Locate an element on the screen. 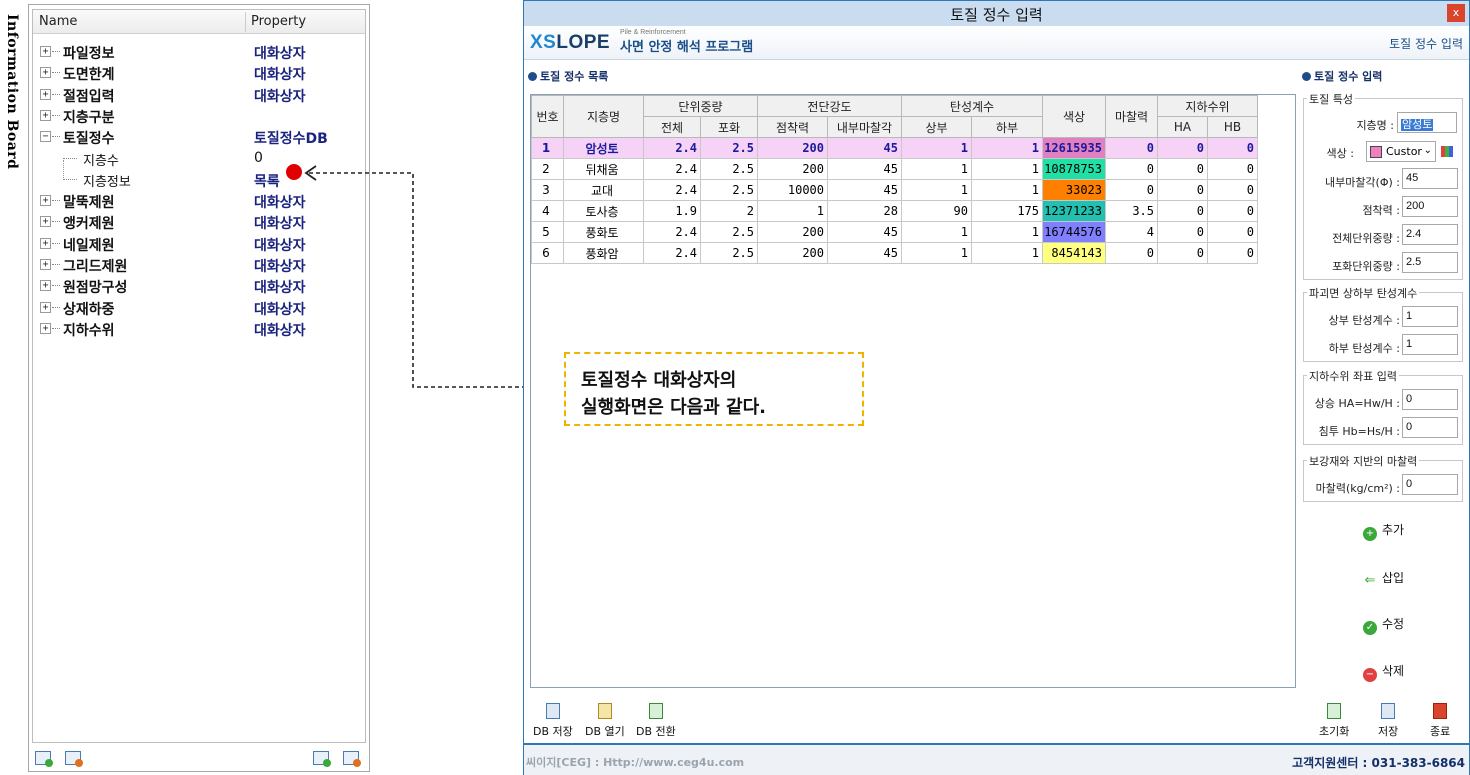  hb-input: 0 is located at coordinates (1430, 427).